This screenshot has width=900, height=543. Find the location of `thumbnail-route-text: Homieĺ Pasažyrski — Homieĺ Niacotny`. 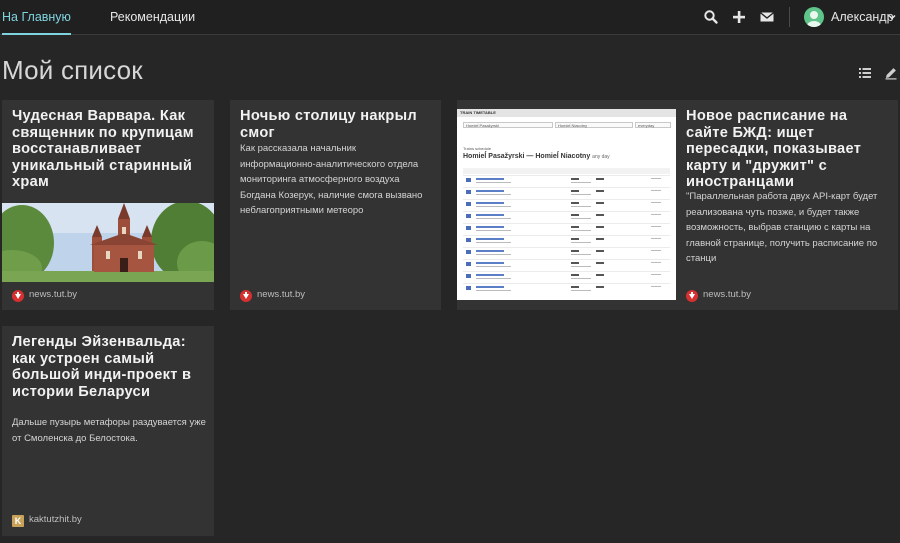

thumbnail-route-text: Homieĺ Pasažyrski — Homieĺ Niacotny is located at coordinates (527, 156).